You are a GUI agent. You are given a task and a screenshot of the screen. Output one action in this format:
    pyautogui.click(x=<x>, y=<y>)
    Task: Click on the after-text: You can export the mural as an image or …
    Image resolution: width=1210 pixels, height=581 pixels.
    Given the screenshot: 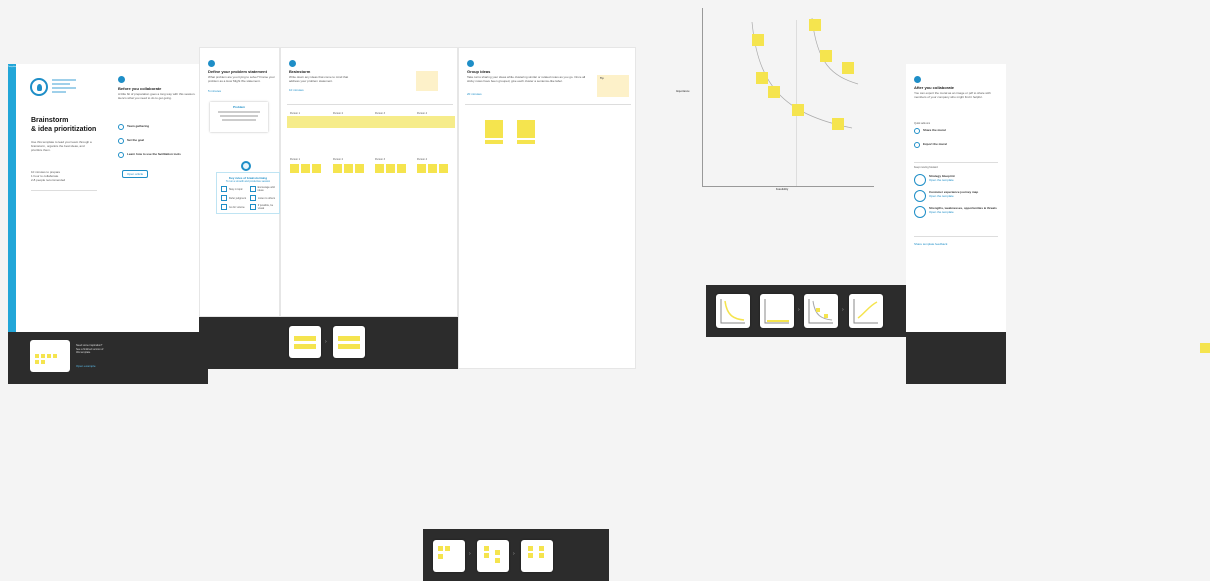 What is the action you would take?
    pyautogui.click(x=952, y=95)
    